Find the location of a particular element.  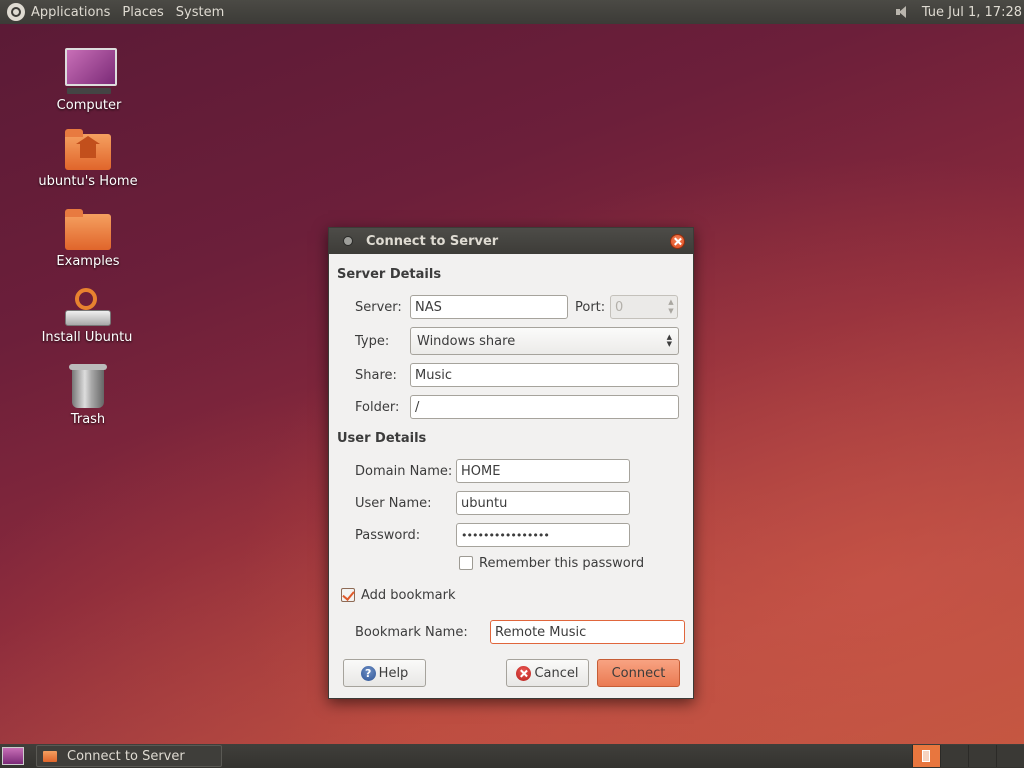

folder-label: Folder: is located at coordinates (377, 407).